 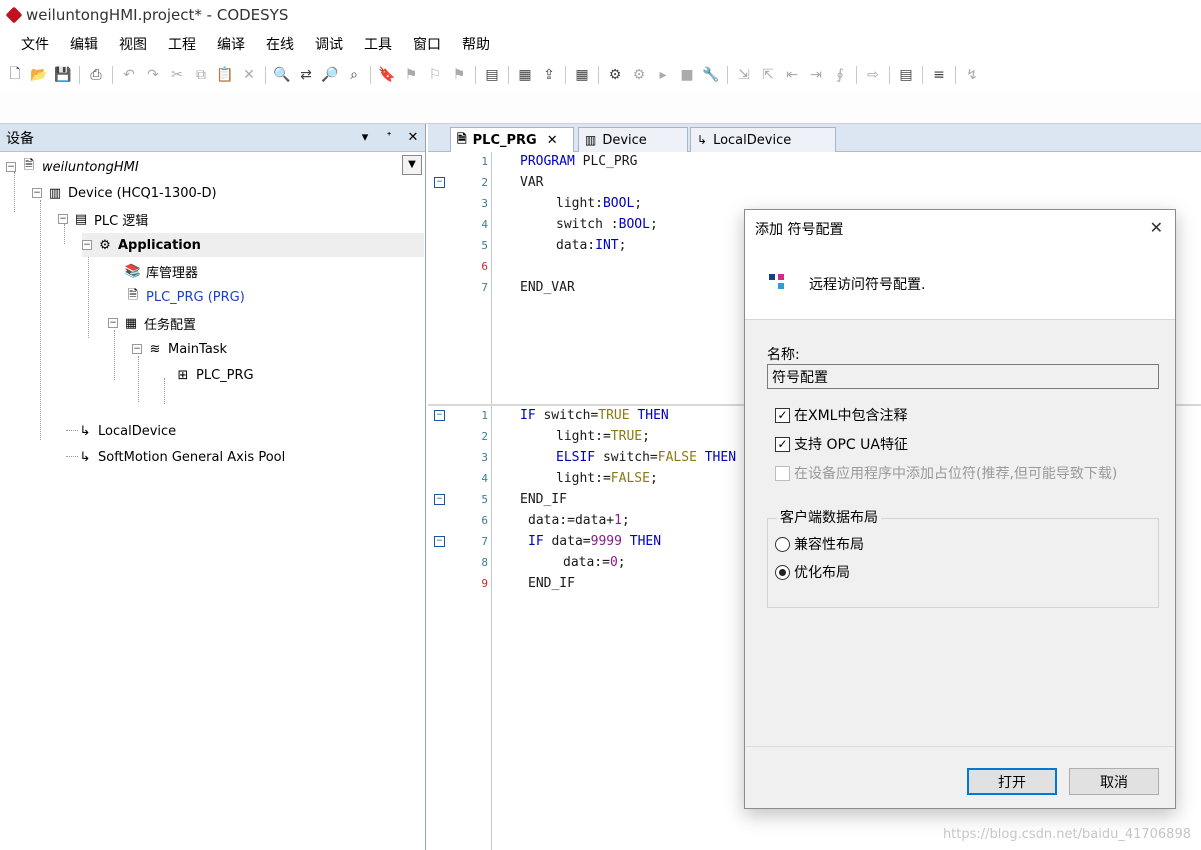 I want to click on run-to-cursor-icon: ⇥, so click(x=816, y=75).